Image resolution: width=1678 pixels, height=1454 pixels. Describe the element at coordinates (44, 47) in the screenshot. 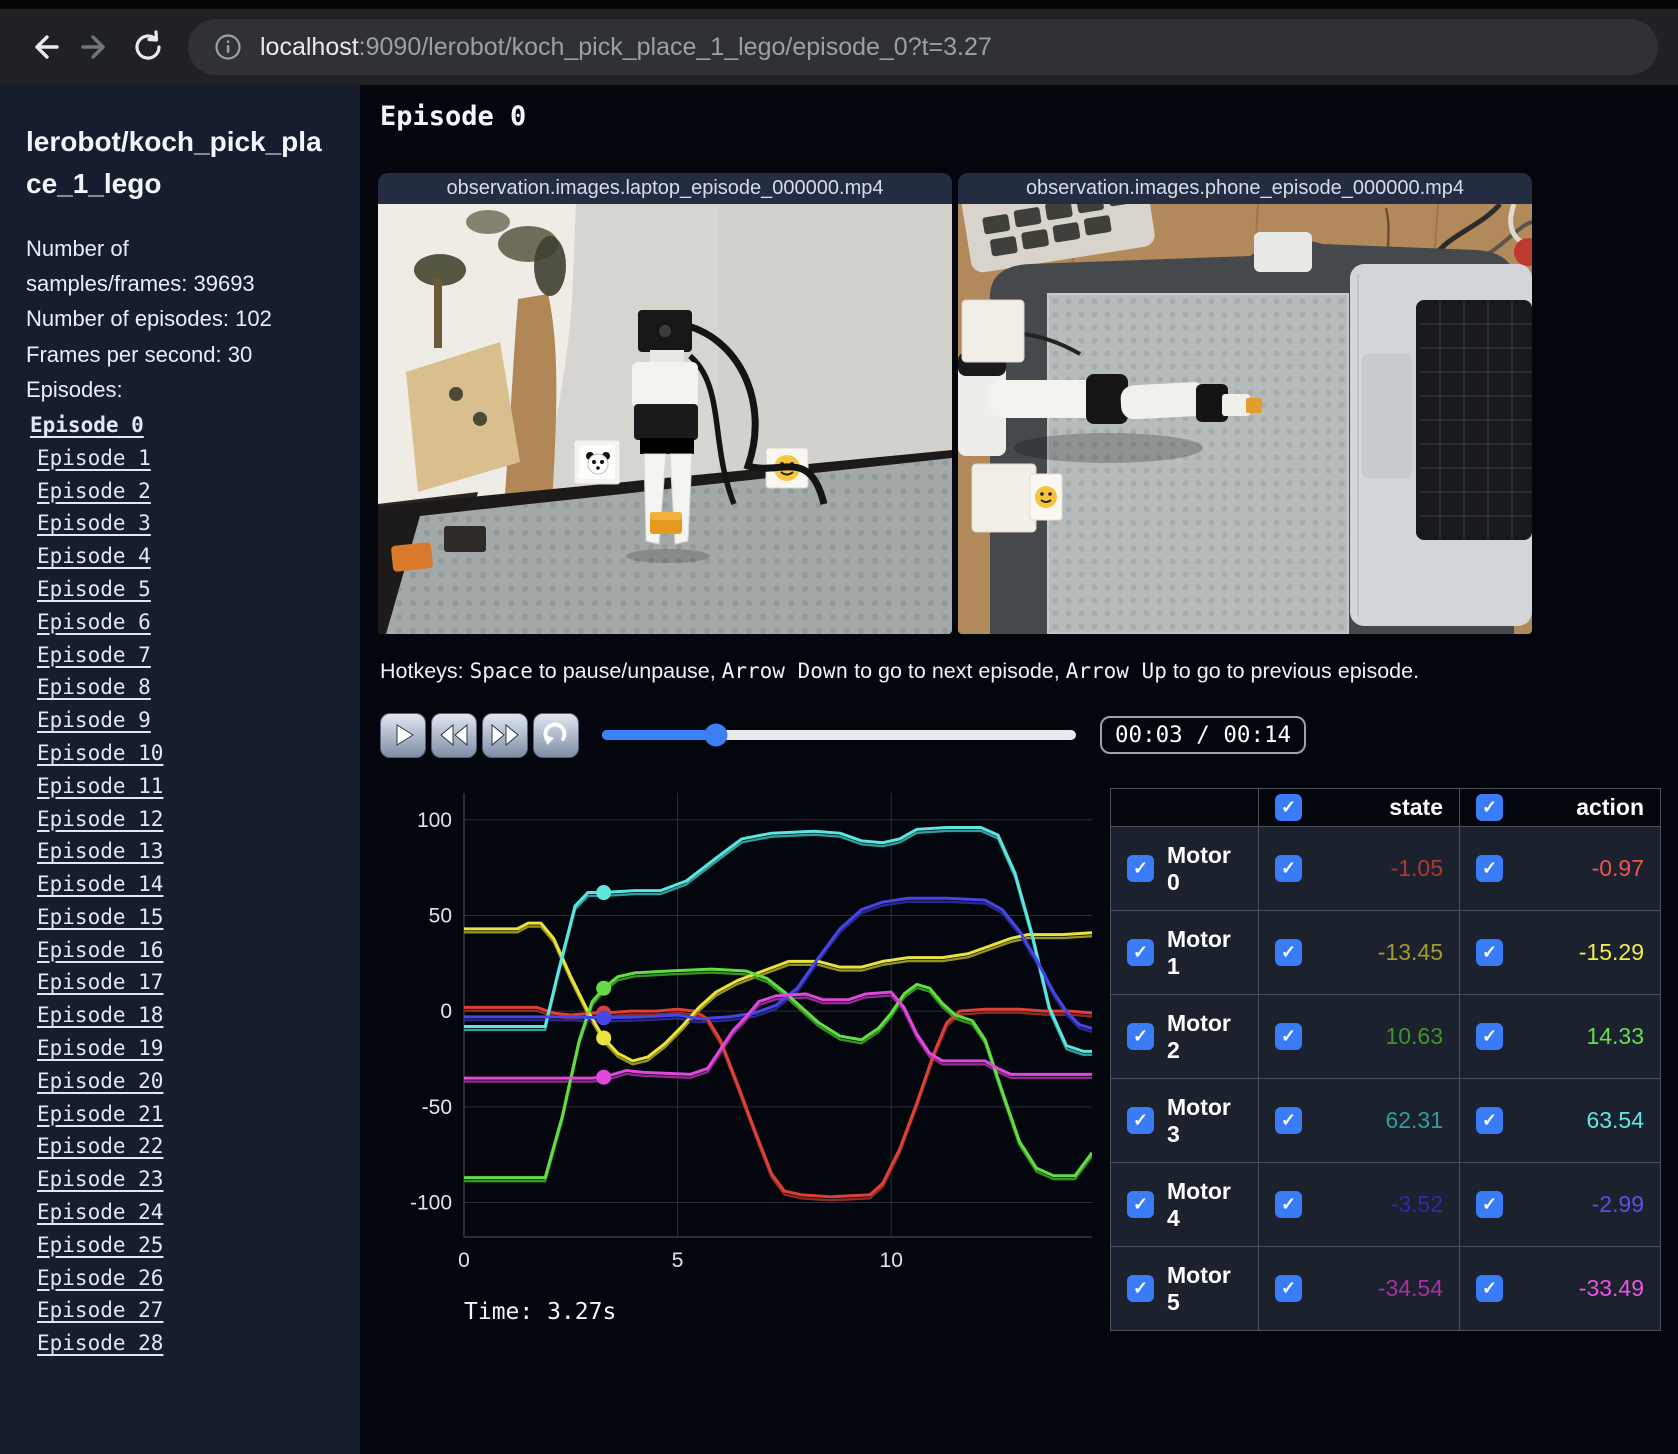

I see `back-arrow-icon` at that location.